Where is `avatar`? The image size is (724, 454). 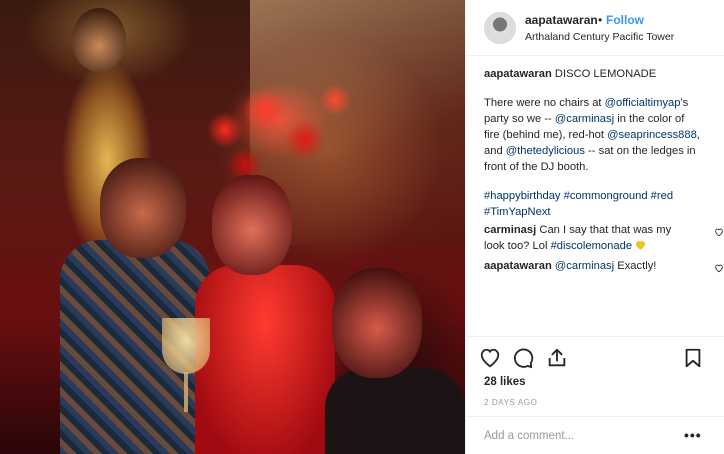 avatar is located at coordinates (500, 28).